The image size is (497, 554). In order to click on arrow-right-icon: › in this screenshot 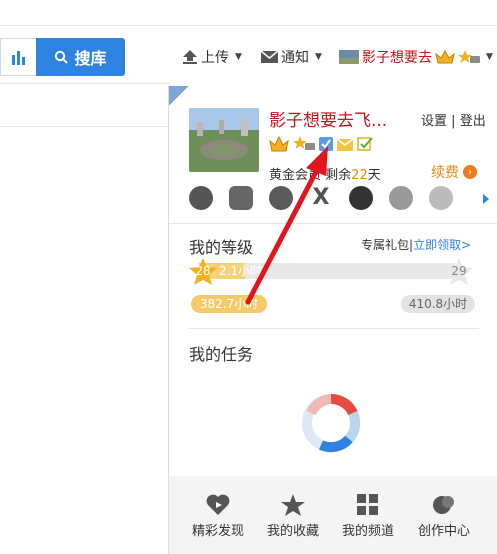, I will do `click(470, 172)`.